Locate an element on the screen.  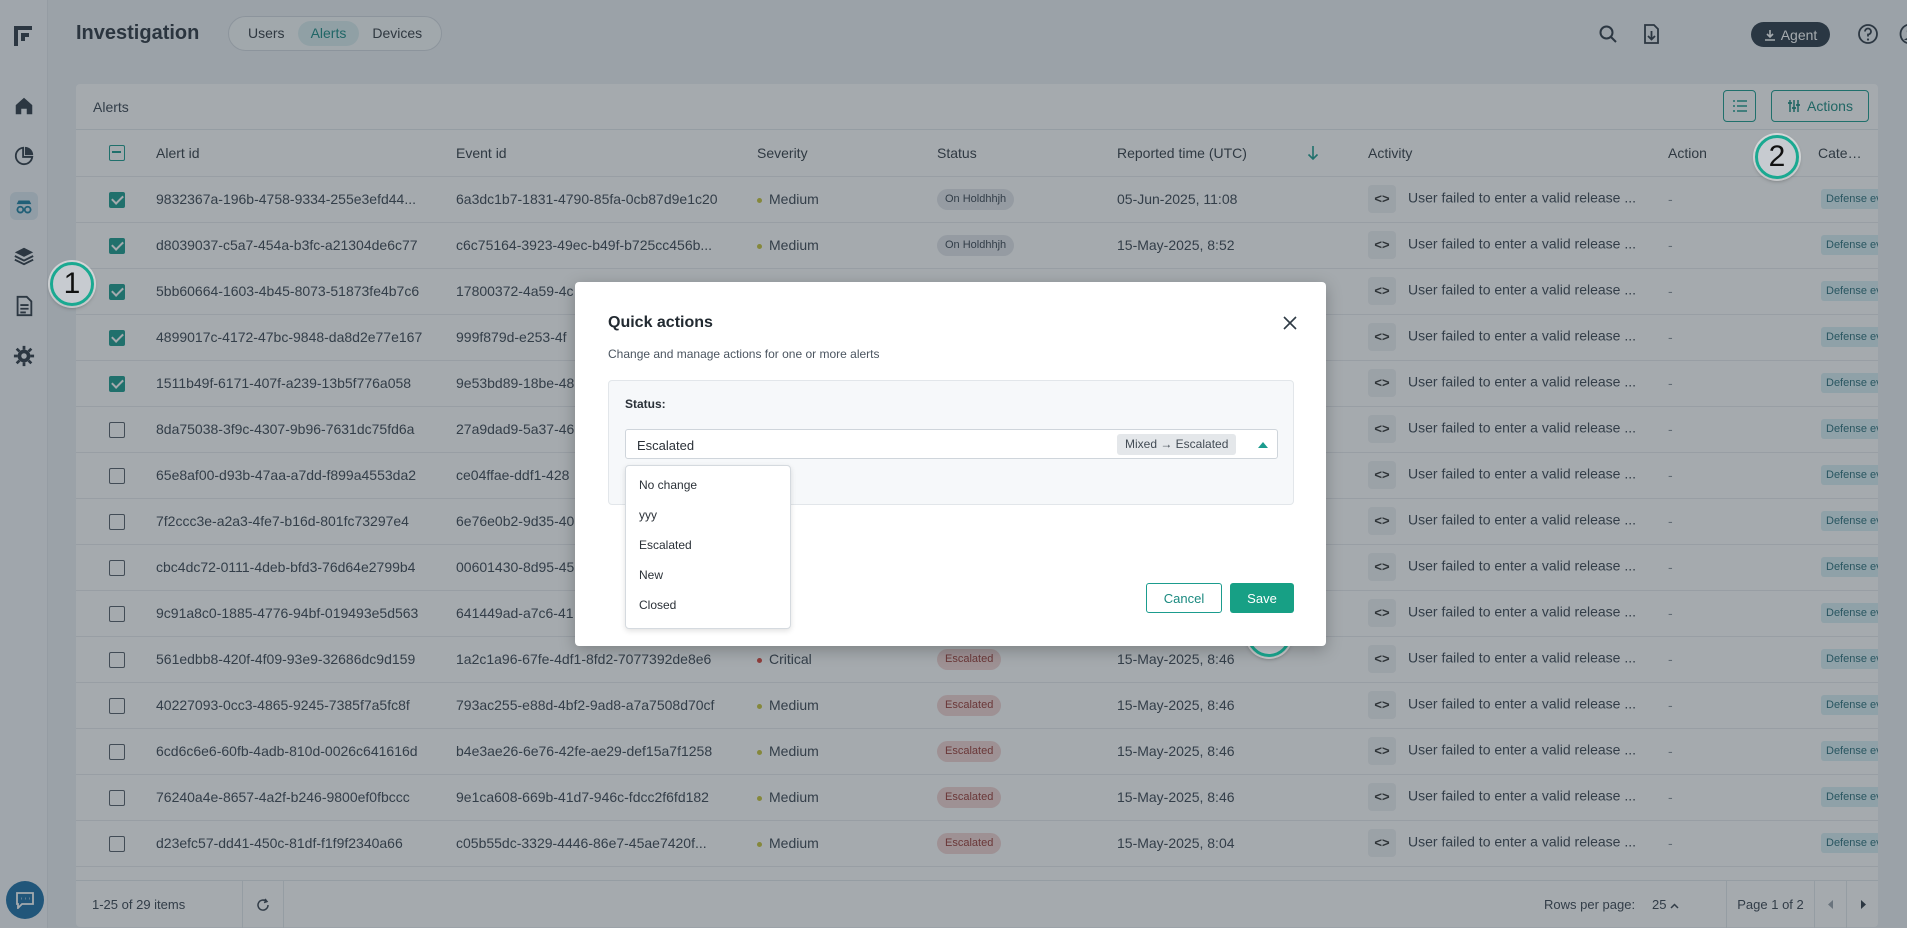
status-option-closed: Closed is located at coordinates (708, 605).